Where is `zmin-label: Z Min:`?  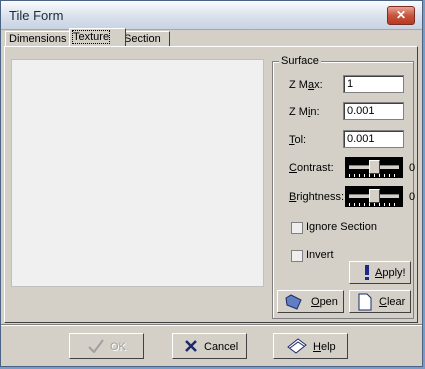 zmin-label: Z Min: is located at coordinates (304, 112).